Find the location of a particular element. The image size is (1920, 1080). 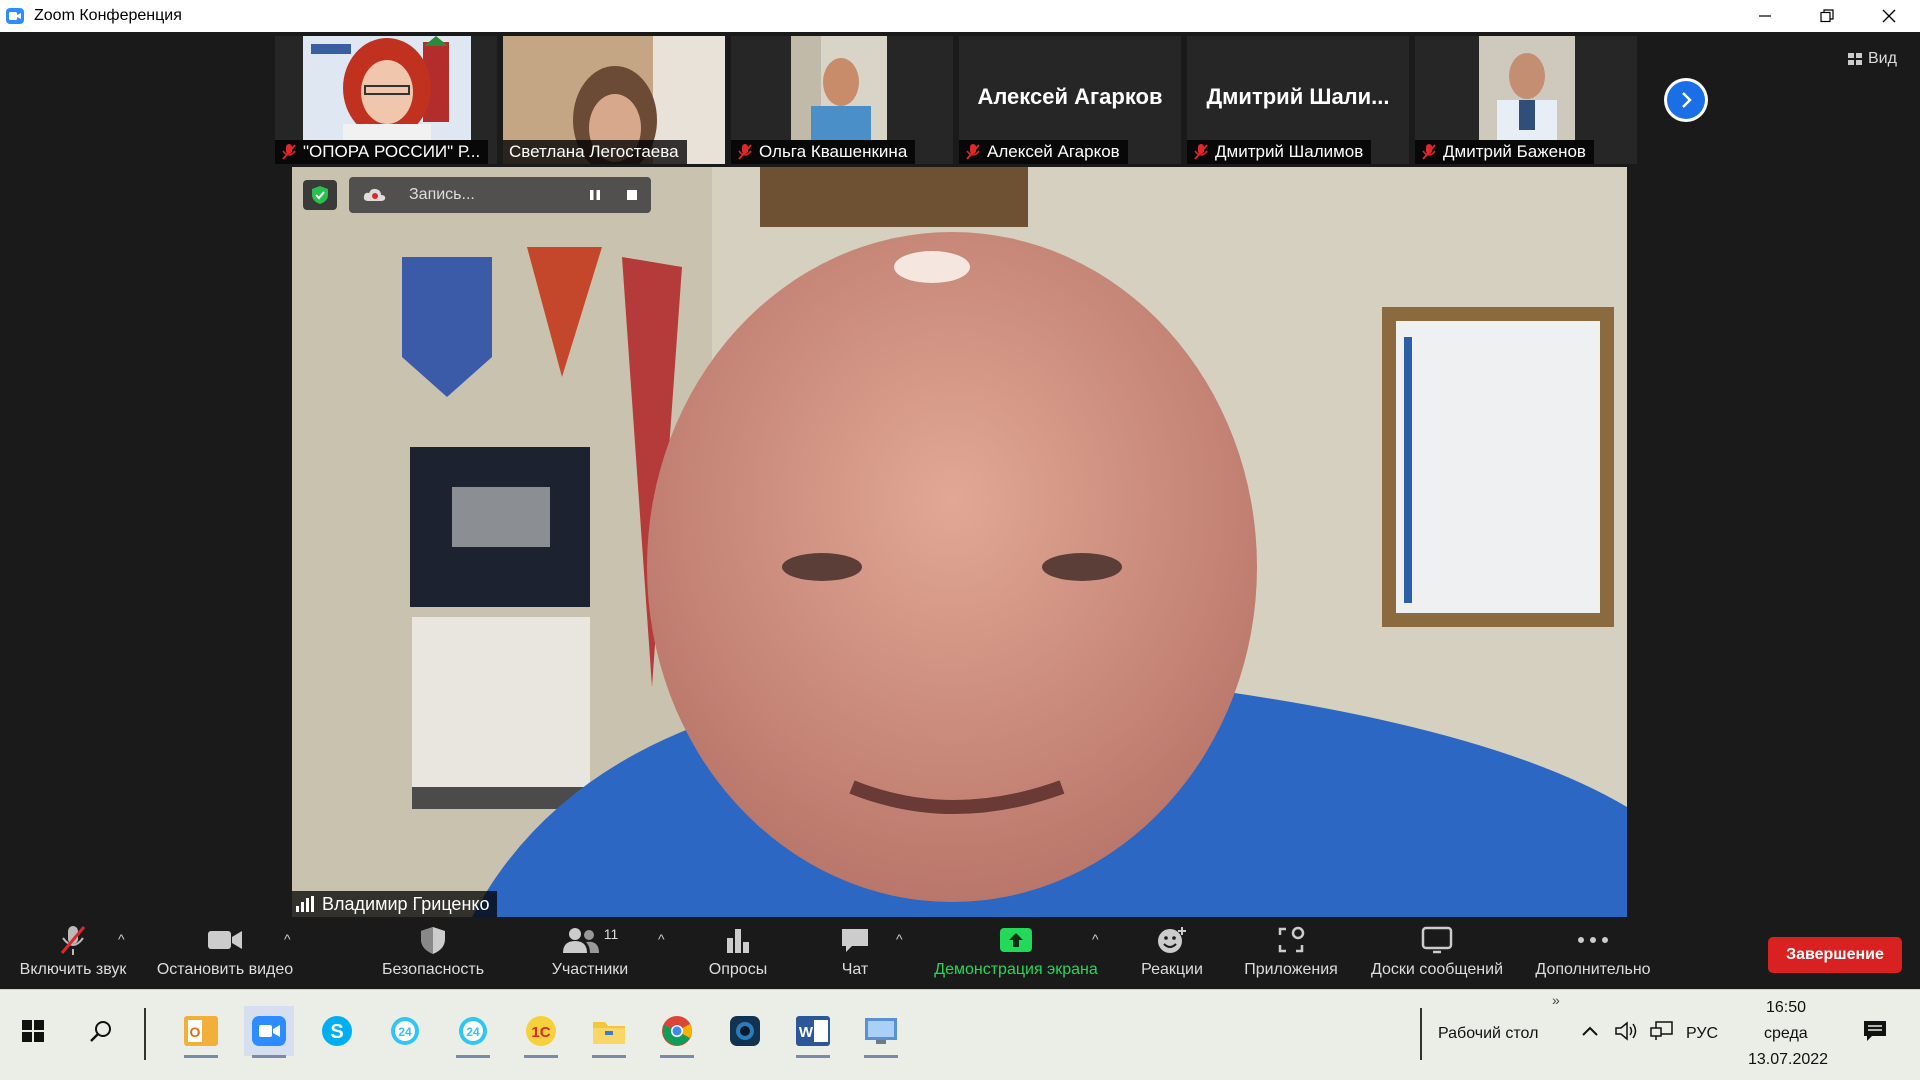

stop-video-button: Остановить видео is located at coordinates (225, 953).